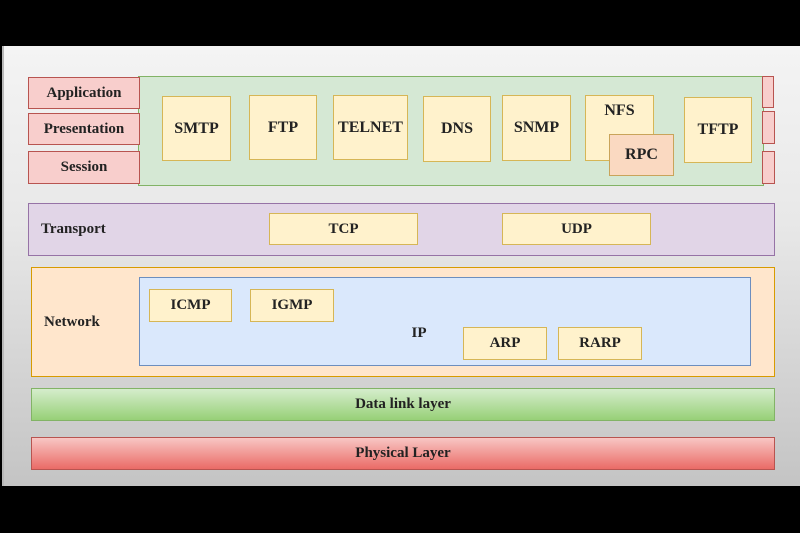 The image size is (800, 533). I want to click on protocol-telnet: TELNET, so click(370, 127).